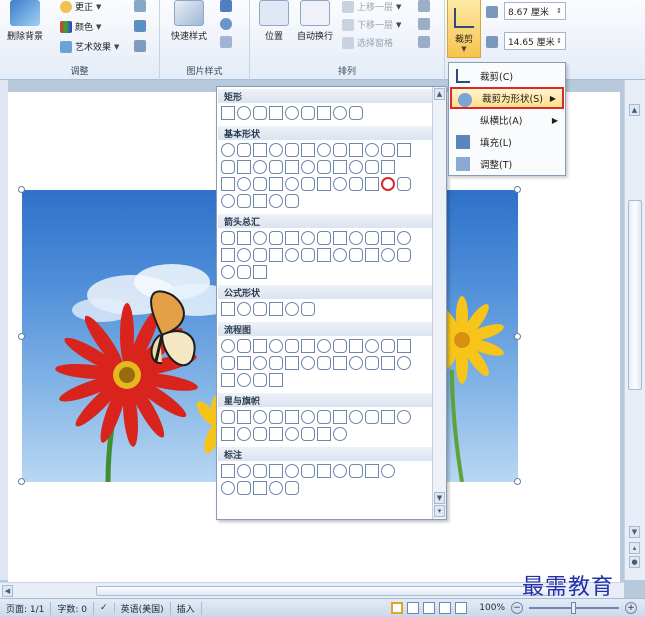 Image resolution: width=645 pixels, height=617 pixels. I want to click on artistic-effects-button: 艺术效果 ▼, so click(89, 46).